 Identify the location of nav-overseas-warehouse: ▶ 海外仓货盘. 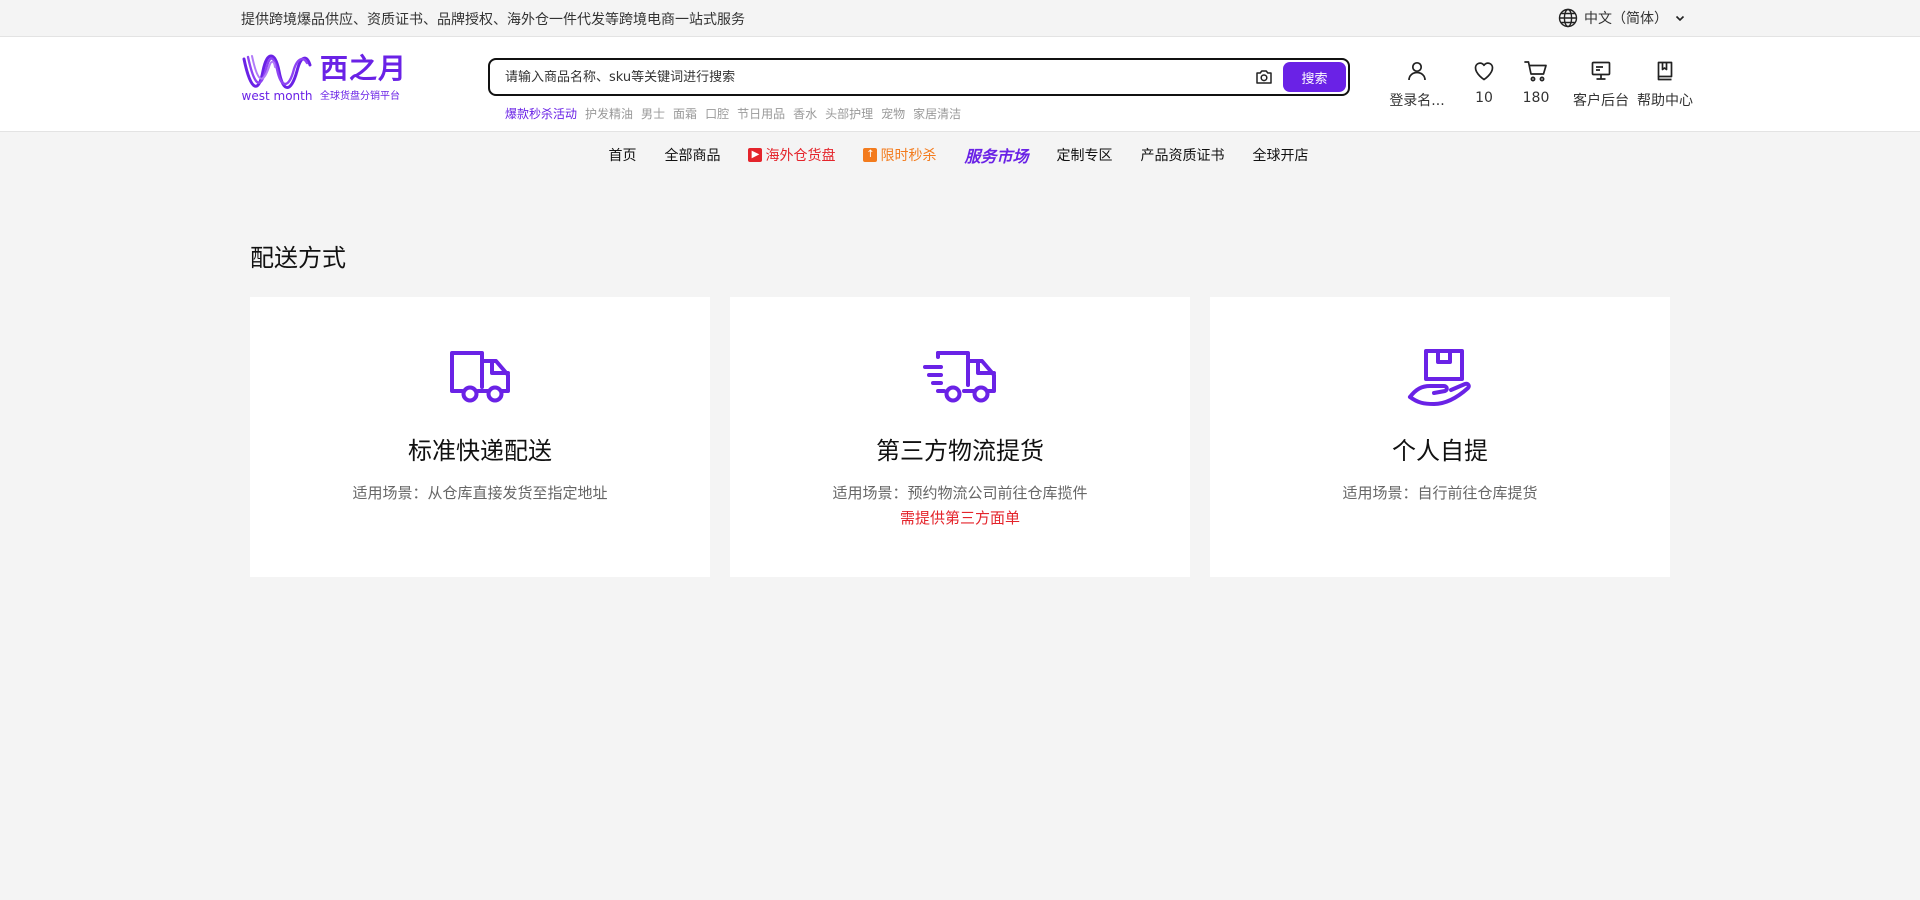
(791, 155).